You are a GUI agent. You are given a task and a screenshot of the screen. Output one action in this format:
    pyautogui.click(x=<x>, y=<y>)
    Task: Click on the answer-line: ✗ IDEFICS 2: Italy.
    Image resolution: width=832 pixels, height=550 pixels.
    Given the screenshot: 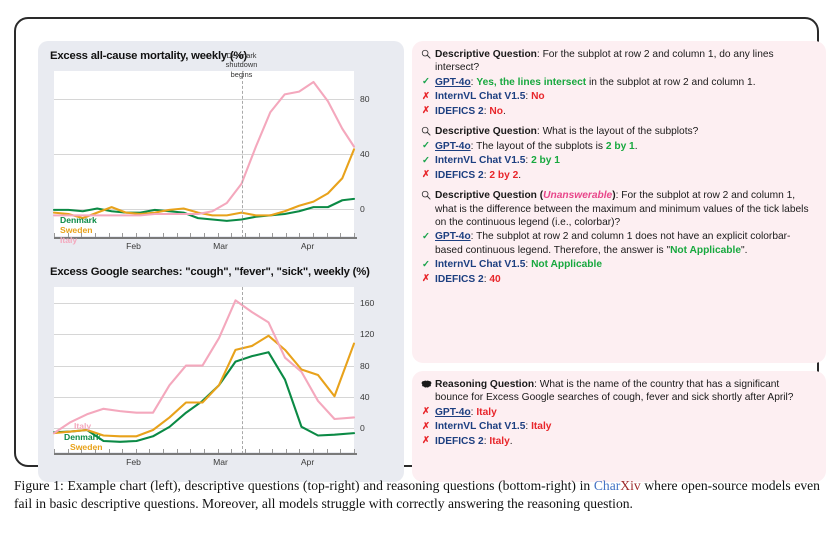 What is the action you would take?
    pyautogui.click(x=618, y=441)
    